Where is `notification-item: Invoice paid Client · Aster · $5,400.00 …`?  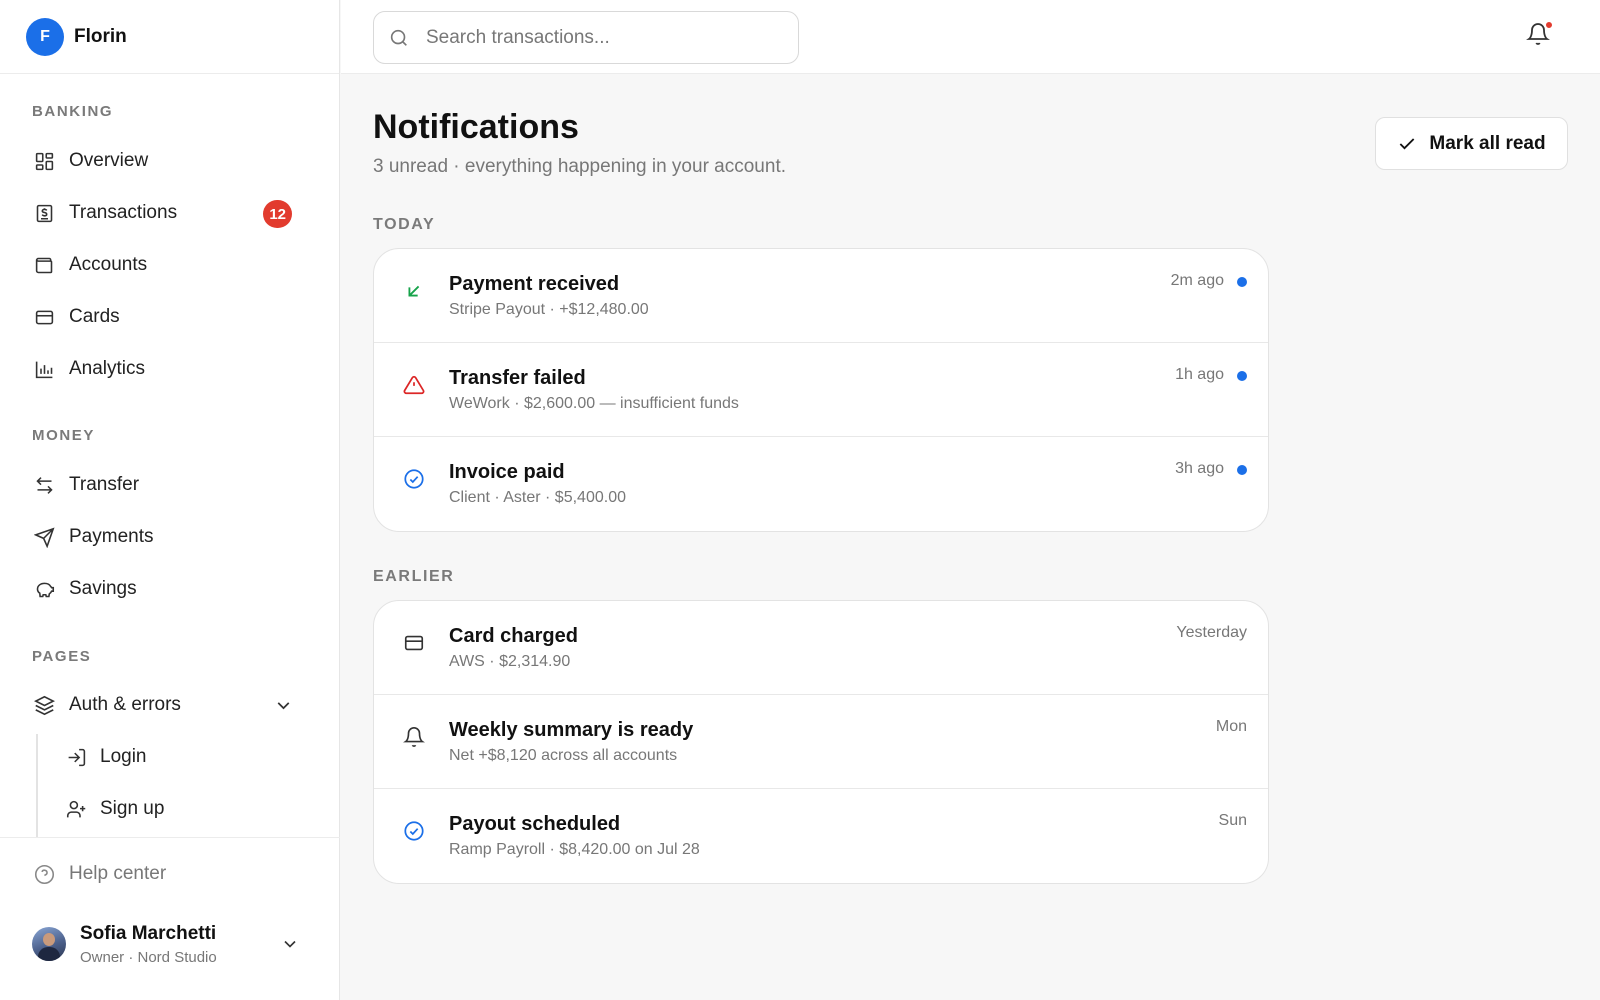 notification-item: Invoice paid Client · Aster · $5,400.00 … is located at coordinates (821, 484).